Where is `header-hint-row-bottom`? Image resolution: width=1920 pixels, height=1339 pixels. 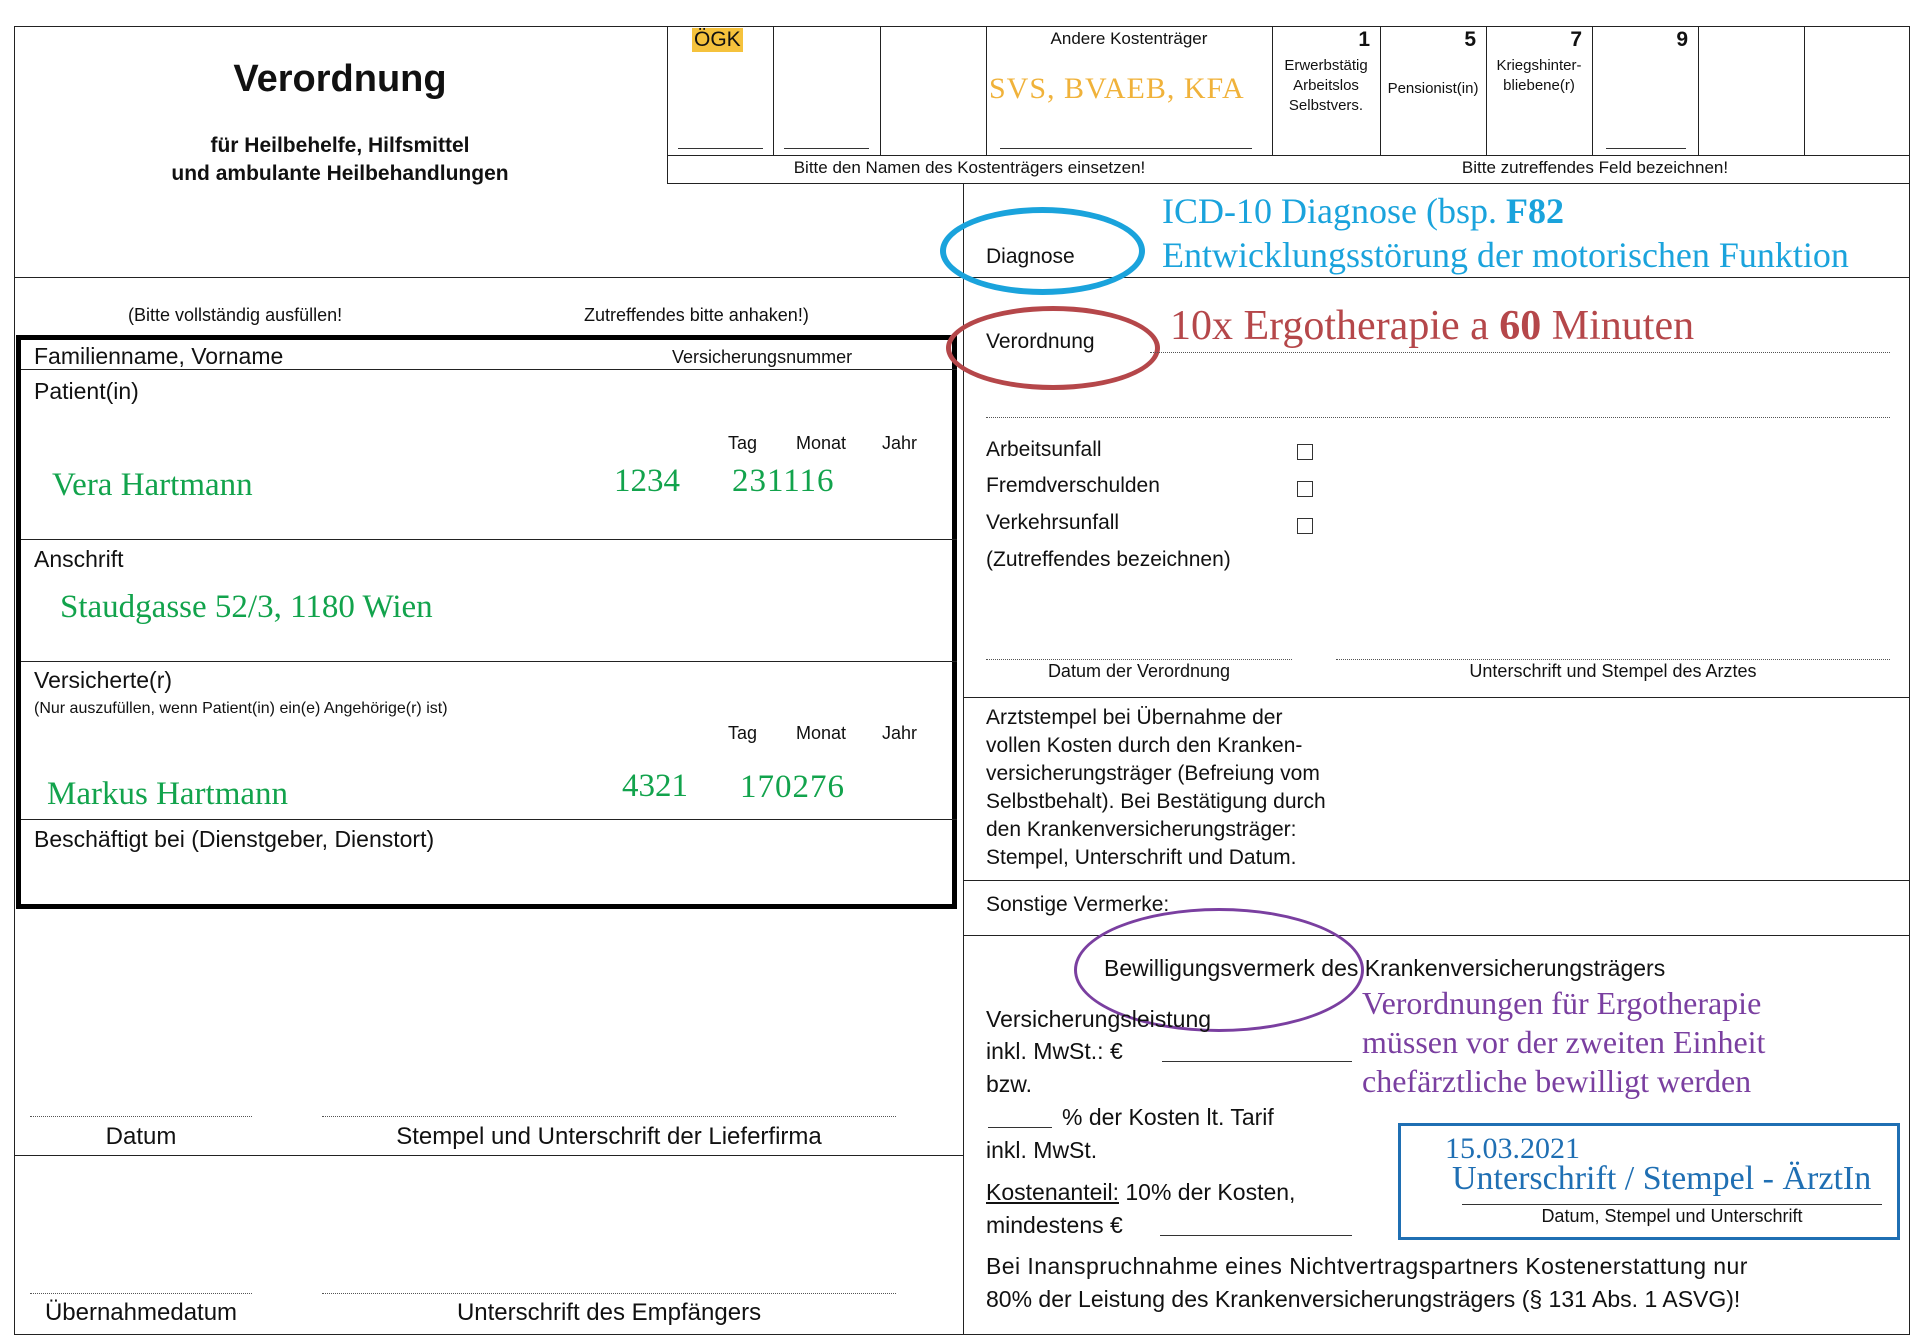
header-hint-row-bottom is located at coordinates (1288, 183).